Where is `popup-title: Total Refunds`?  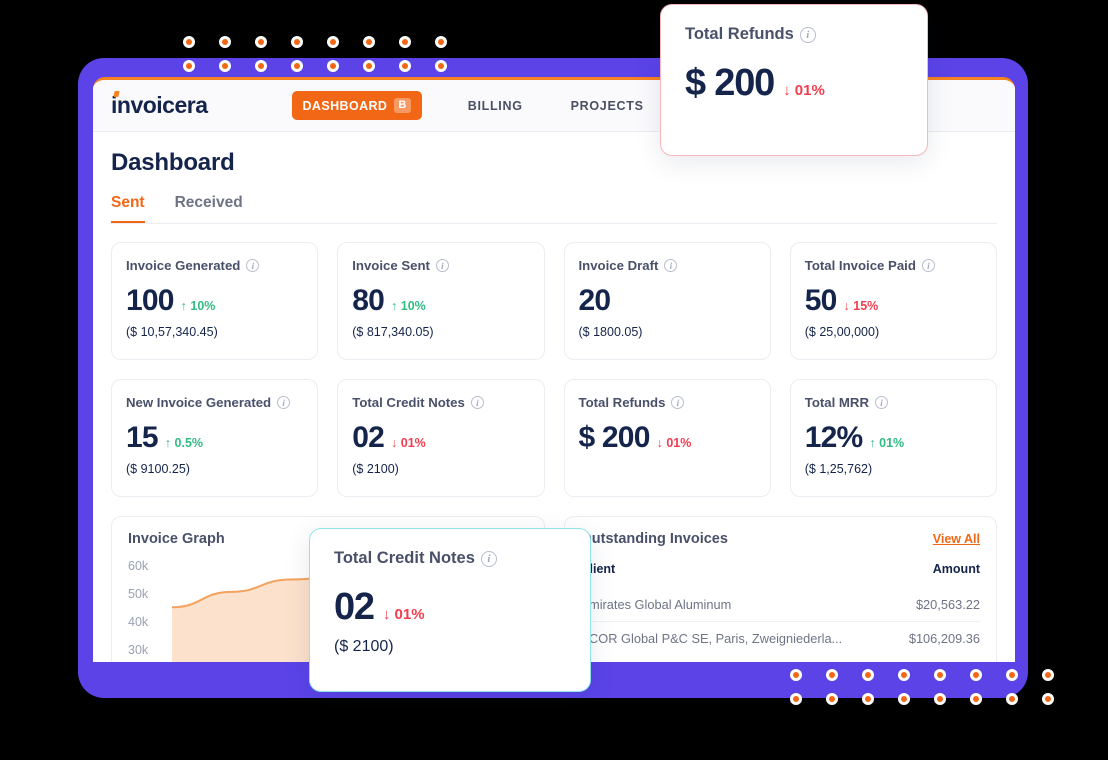
popup-title: Total Refunds is located at coordinates (739, 34).